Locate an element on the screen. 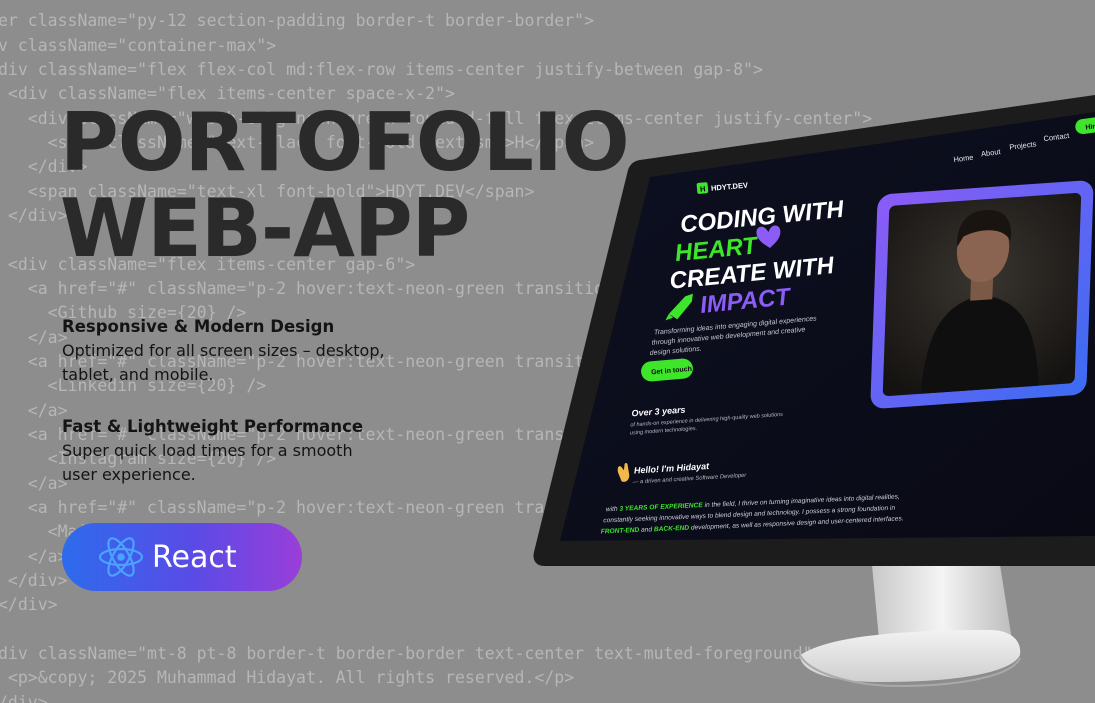  screen-logo-letter: H is located at coordinates (703, 188).